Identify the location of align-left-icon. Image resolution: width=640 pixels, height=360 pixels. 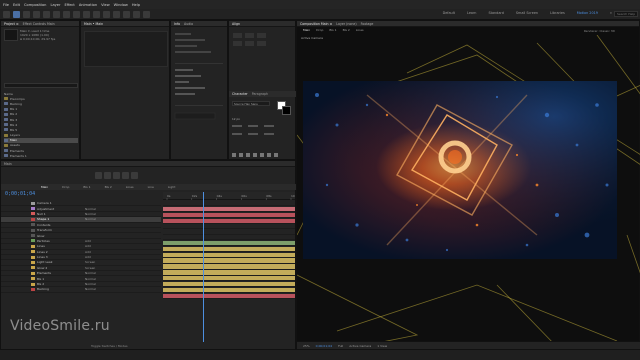
(237, 35).